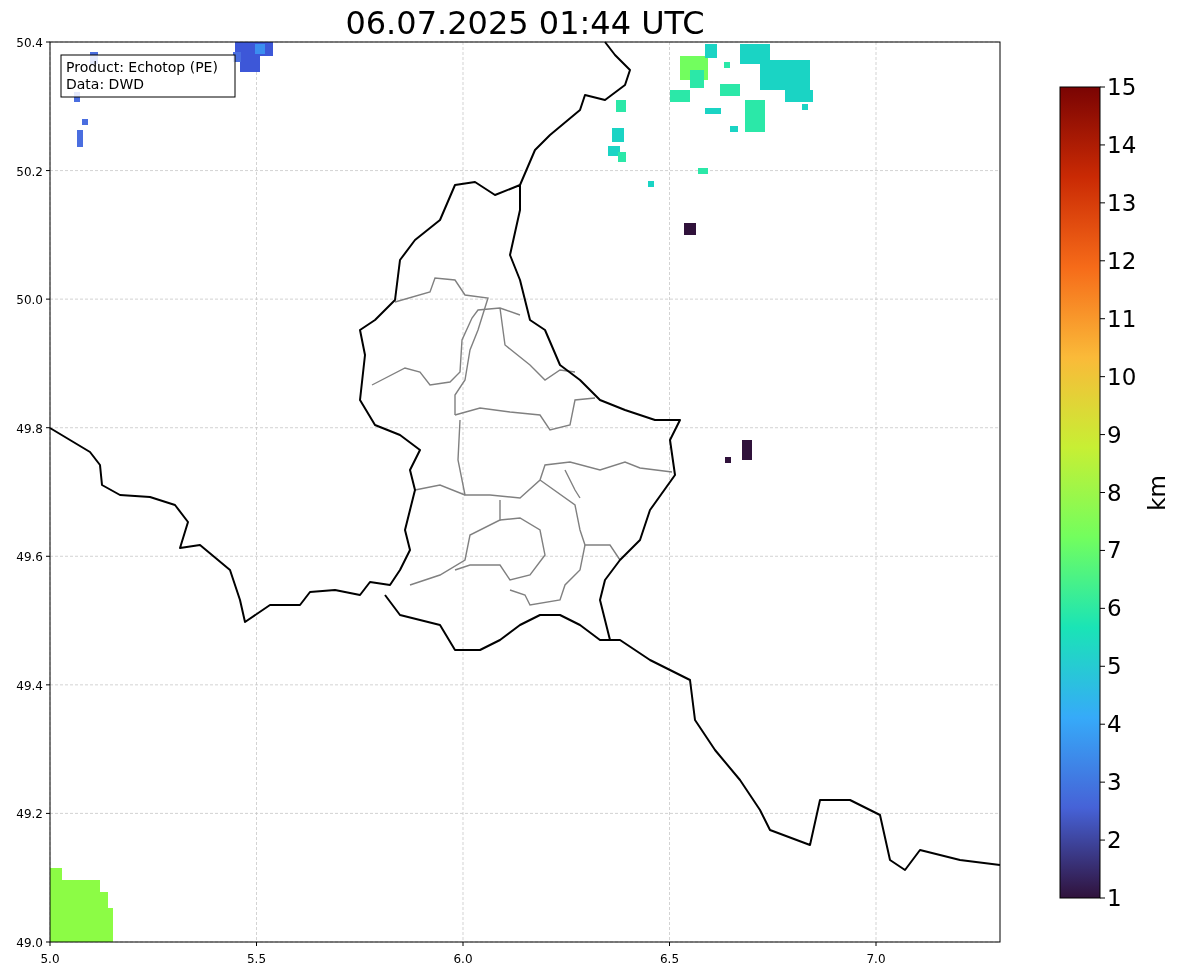 This screenshot has height=976, width=1178. Describe the element at coordinates (1114, 898) in the screenshot. I see `colorbar-tick-label: 1` at that location.